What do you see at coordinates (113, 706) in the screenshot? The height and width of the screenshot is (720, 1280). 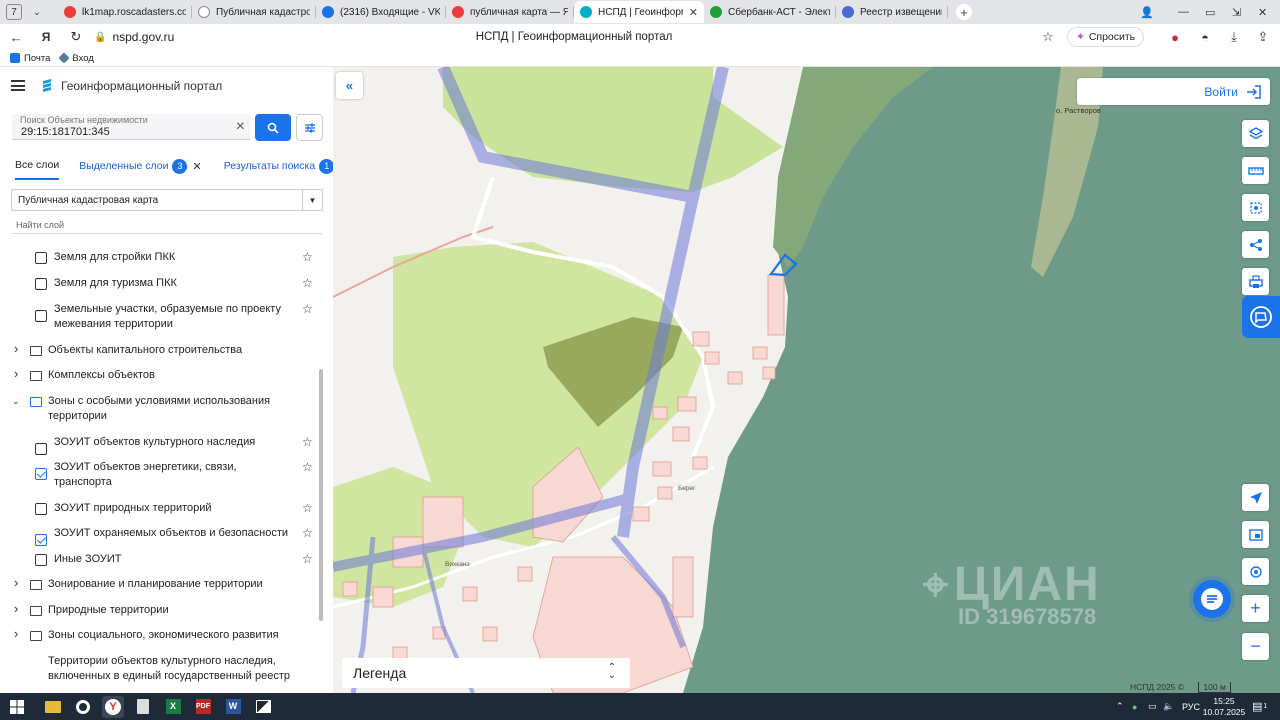 I see `yandex-browser-taskbar-icon: Y` at bounding box center [113, 706].